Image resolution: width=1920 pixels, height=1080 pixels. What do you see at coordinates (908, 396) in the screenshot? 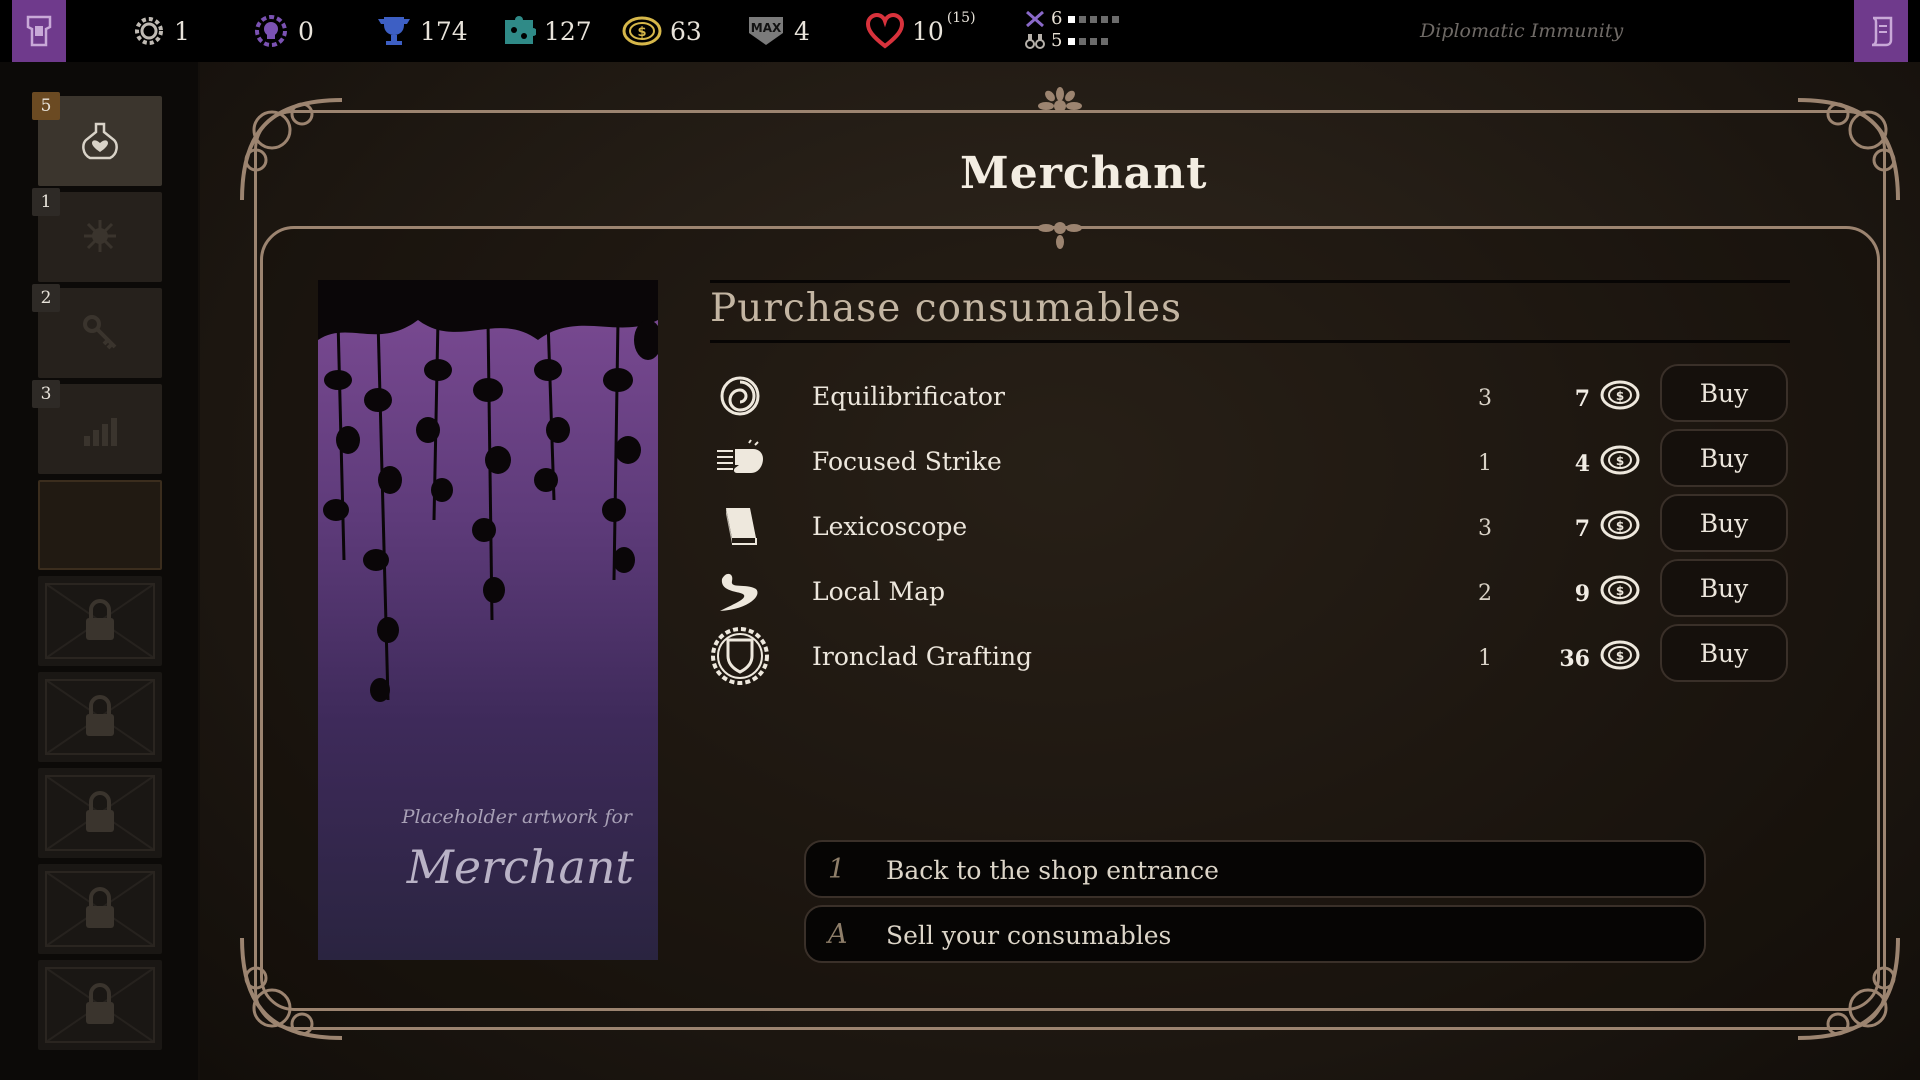
I see `item-name: Equilibrificator` at bounding box center [908, 396].